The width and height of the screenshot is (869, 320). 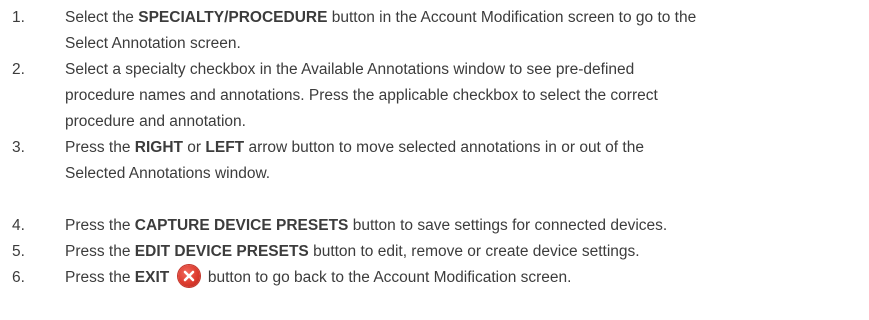 I want to click on body-text: procedure and annotation., so click(x=155, y=121).